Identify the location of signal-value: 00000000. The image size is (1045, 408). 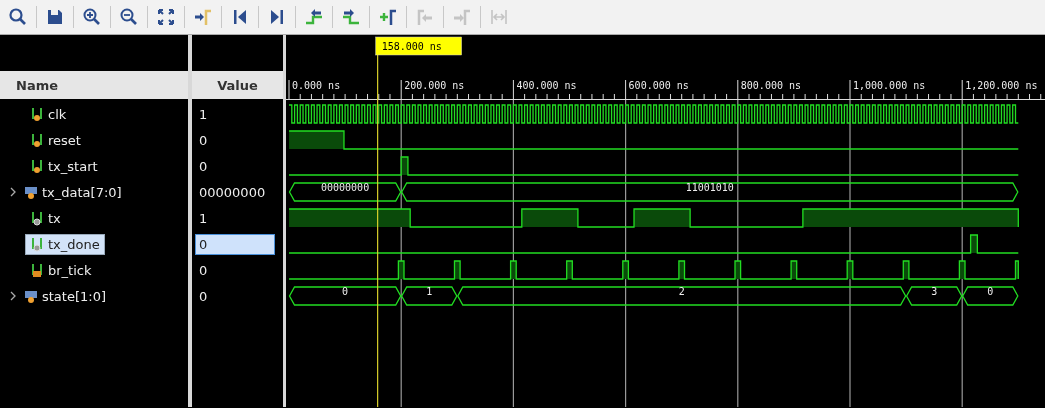
(232, 192).